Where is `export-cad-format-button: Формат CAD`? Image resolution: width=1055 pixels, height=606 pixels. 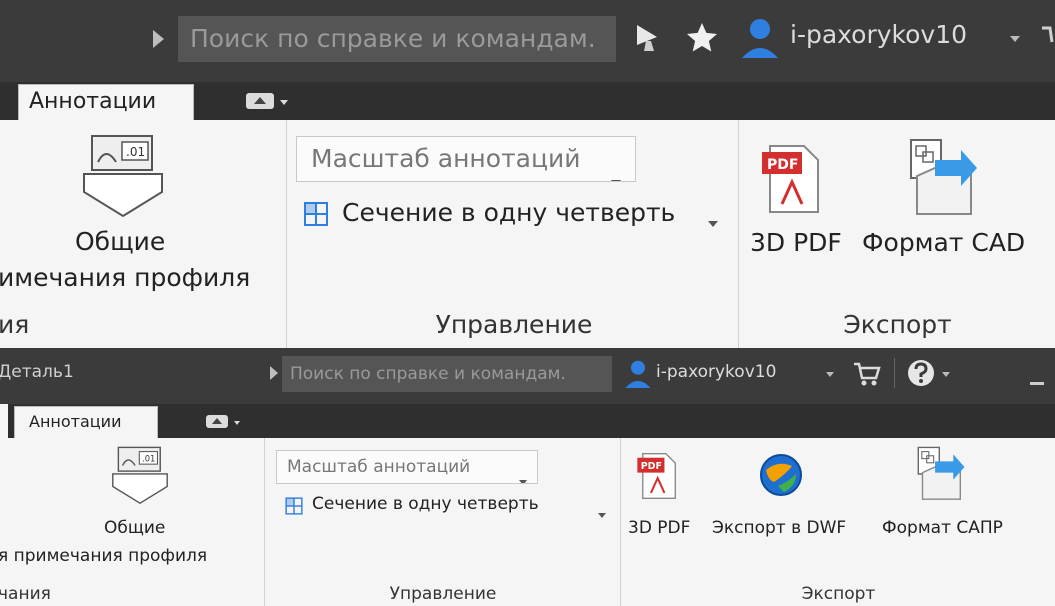
export-cad-format-button: Формат CAD is located at coordinates (943, 242).